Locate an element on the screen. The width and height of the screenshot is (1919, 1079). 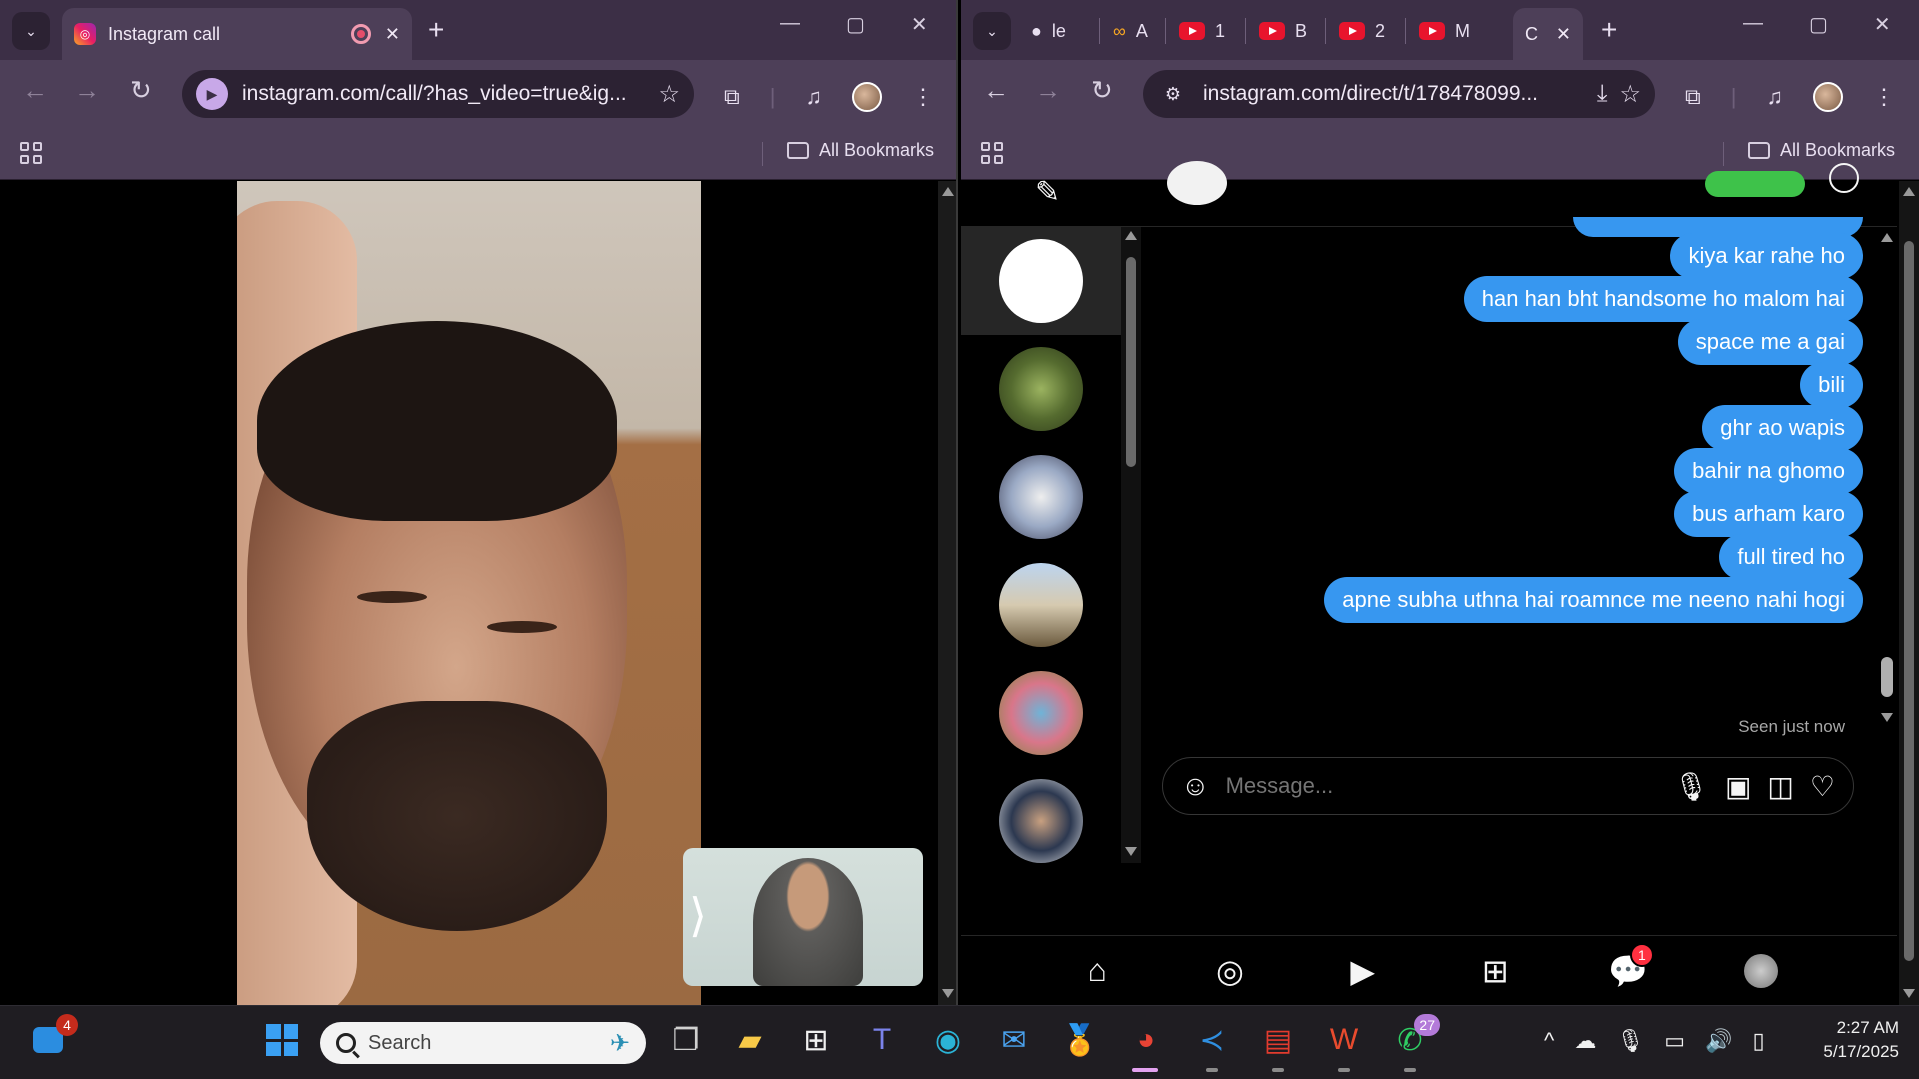
mail-button: ✉ is located at coordinates (1014, 1040).